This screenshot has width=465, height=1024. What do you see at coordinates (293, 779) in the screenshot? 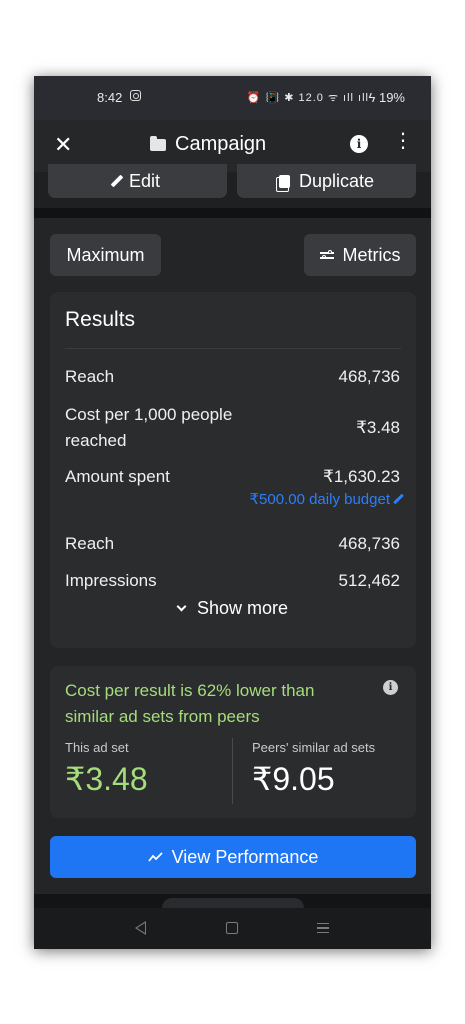
I see `peers-value: ₹9.05` at bounding box center [293, 779].